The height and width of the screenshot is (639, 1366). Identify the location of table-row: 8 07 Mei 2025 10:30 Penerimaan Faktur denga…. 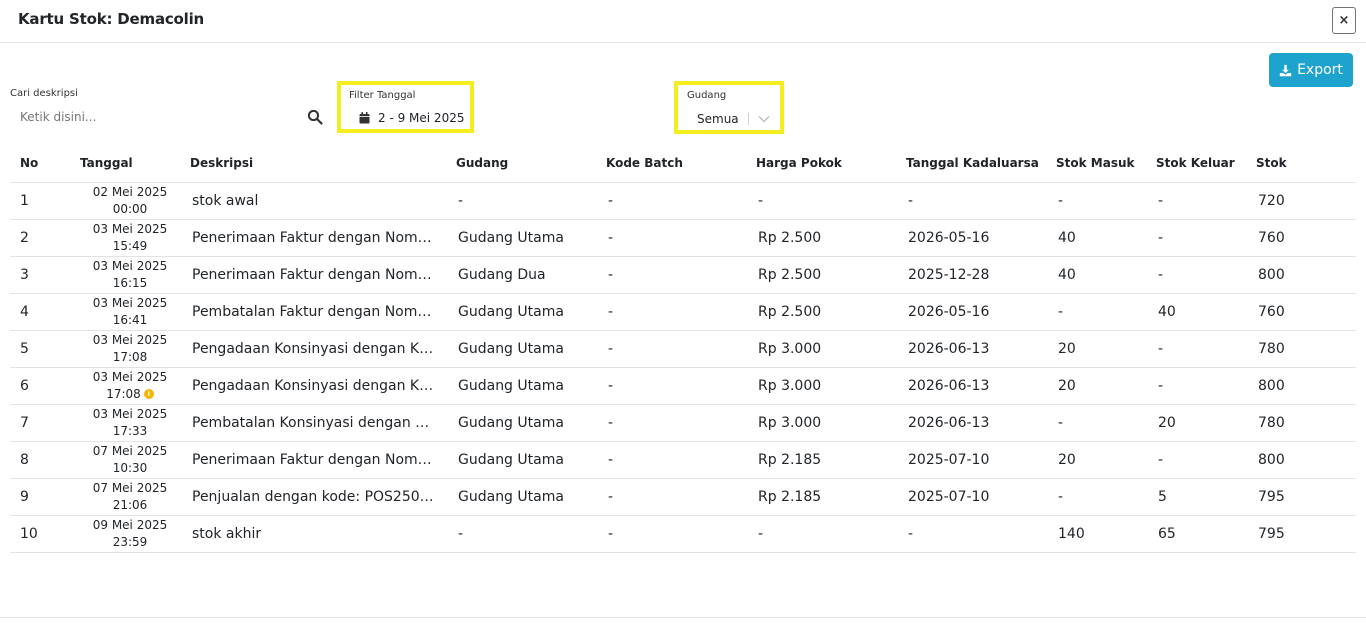
(683, 460).